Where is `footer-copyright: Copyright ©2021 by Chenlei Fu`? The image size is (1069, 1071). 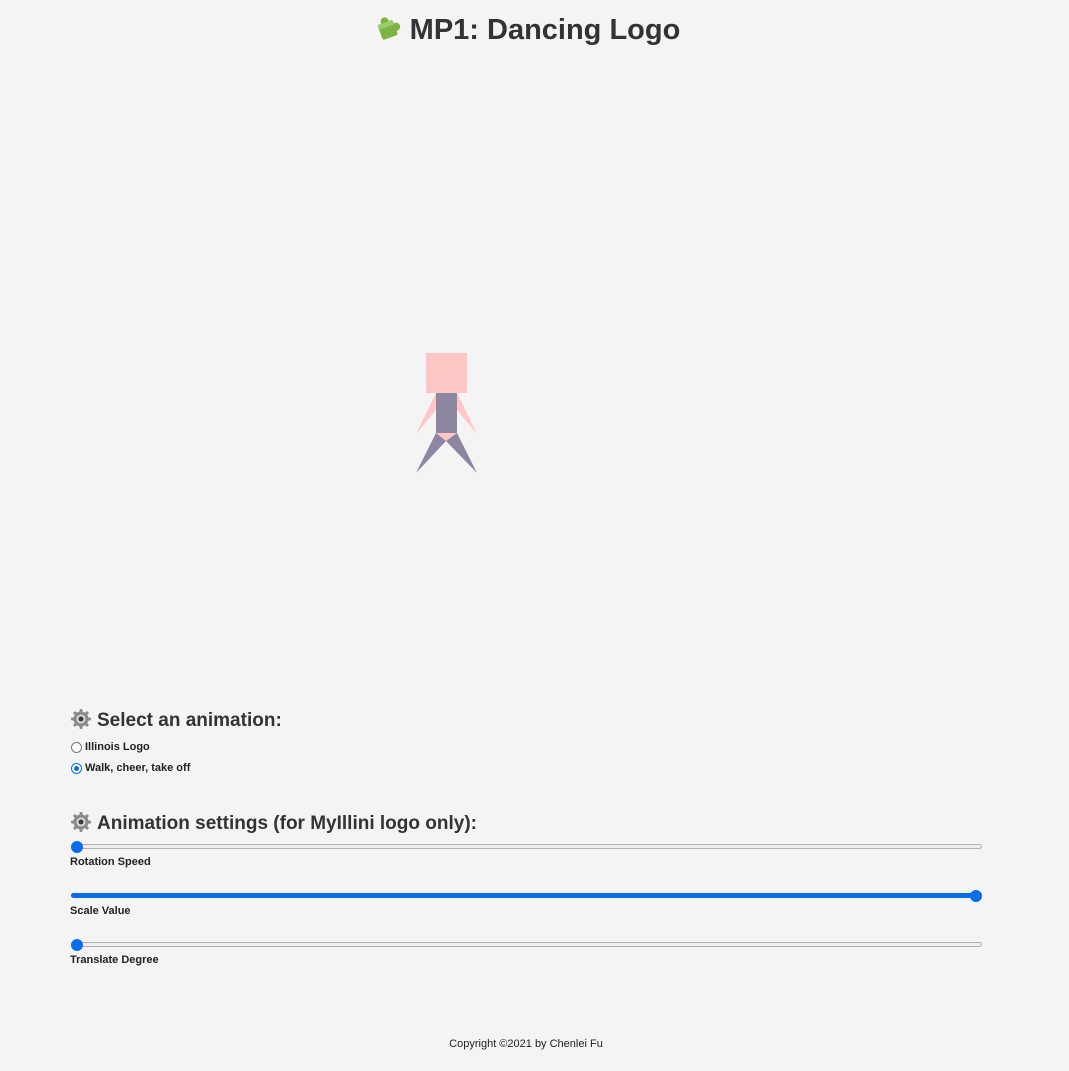 footer-copyright: Copyright ©2021 by Chenlei Fu is located at coordinates (526, 1044).